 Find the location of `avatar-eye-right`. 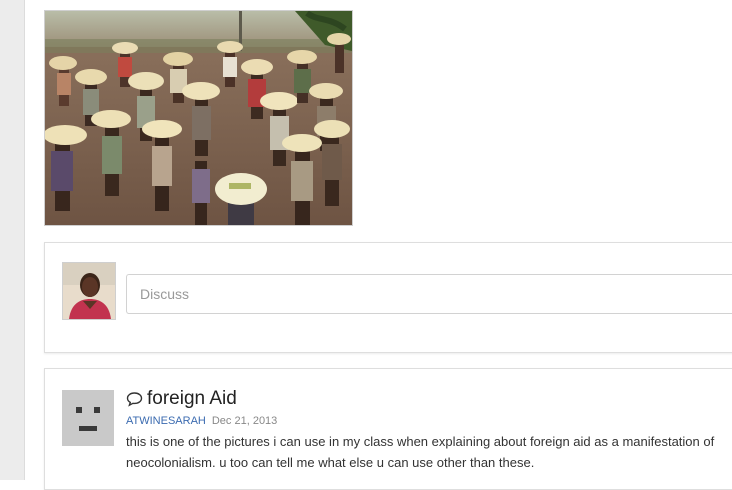

avatar-eye-right is located at coordinates (97, 410).